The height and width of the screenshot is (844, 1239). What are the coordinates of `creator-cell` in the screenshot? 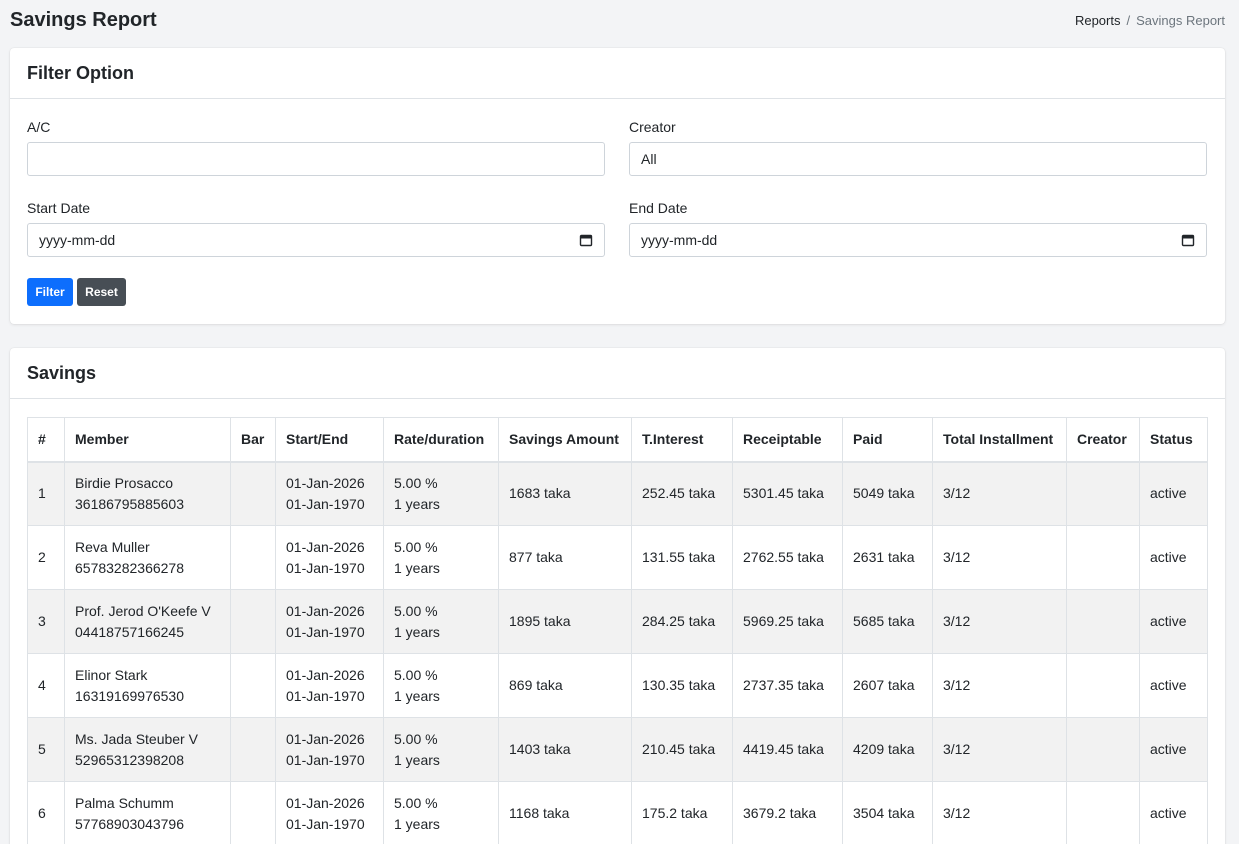 It's located at (1103, 685).